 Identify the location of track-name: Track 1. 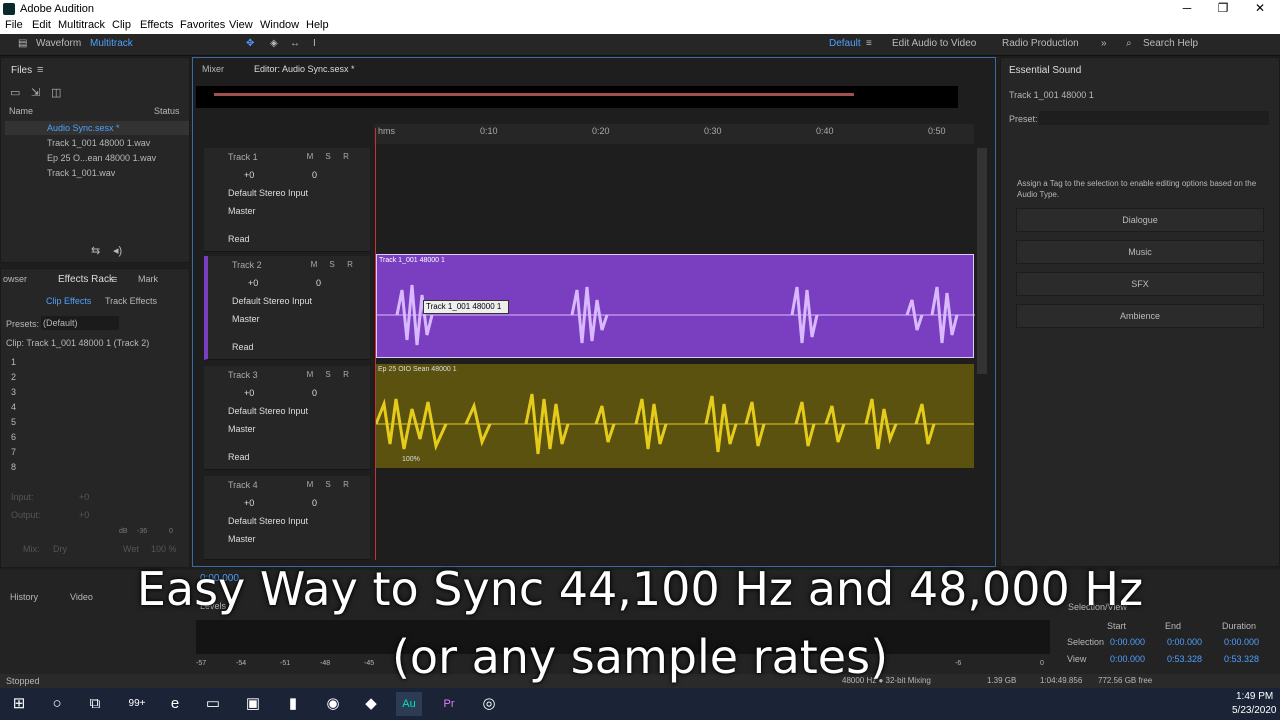
(243, 157).